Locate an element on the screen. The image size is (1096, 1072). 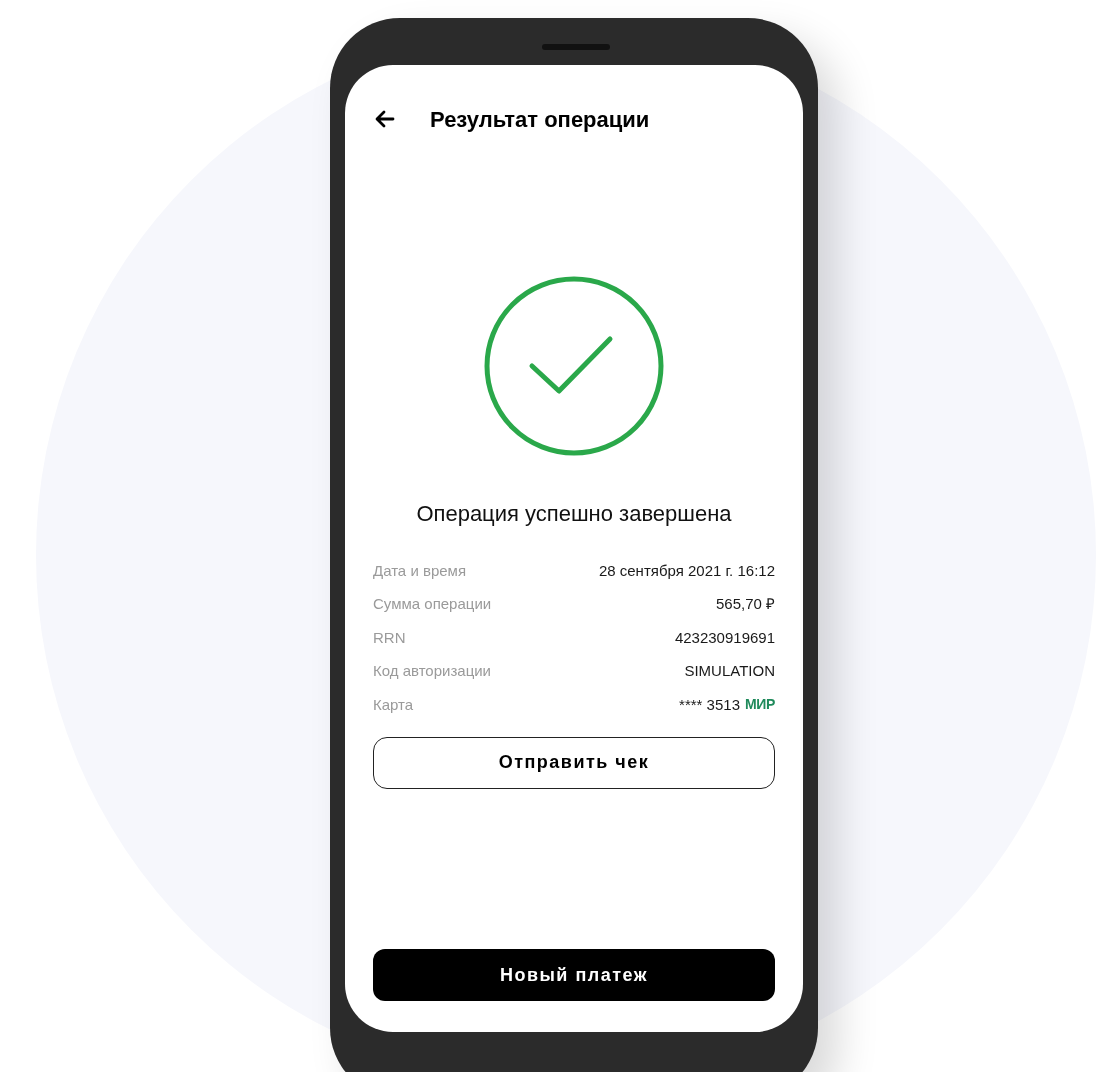
detail-value: 423230919691 is located at coordinates (724, 637).